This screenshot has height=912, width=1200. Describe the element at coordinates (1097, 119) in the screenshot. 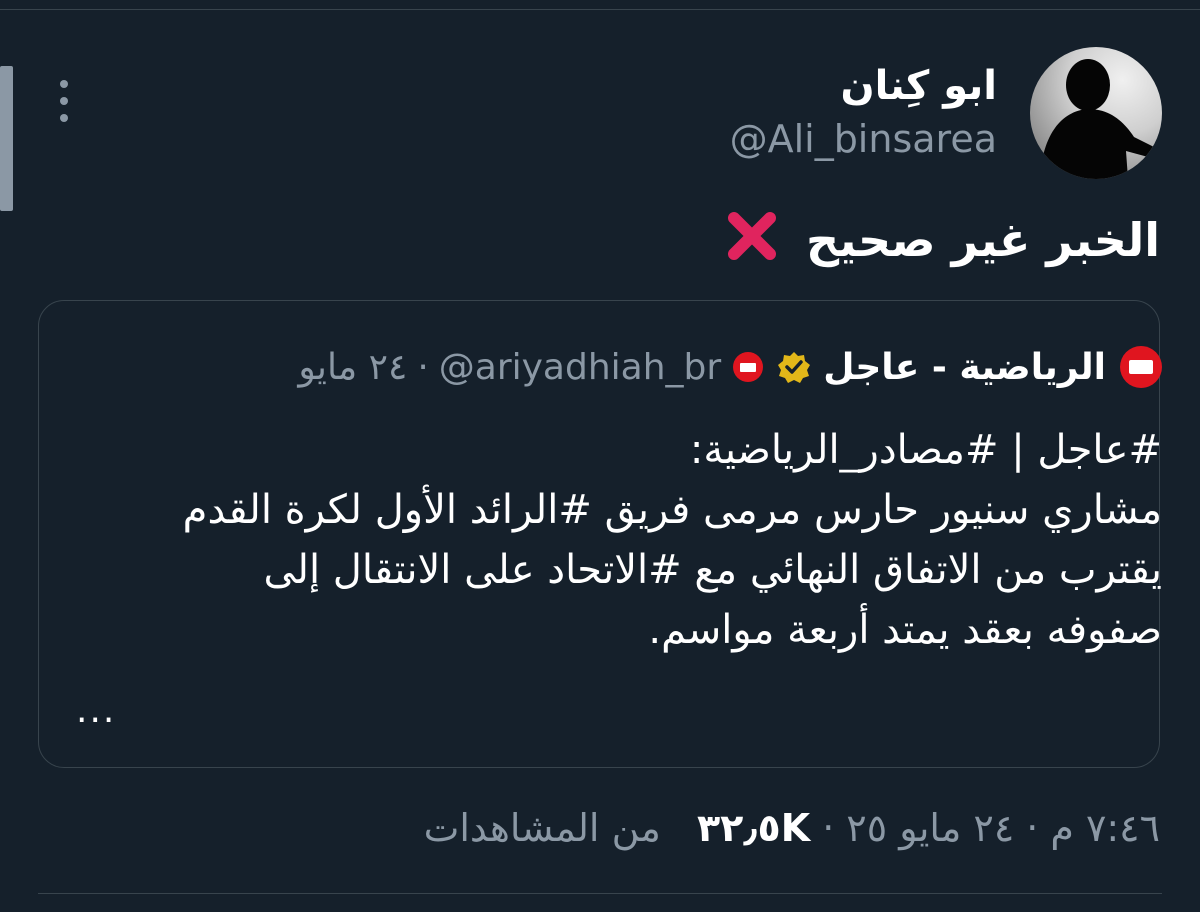

I see `avatar-silhouette-icon` at that location.